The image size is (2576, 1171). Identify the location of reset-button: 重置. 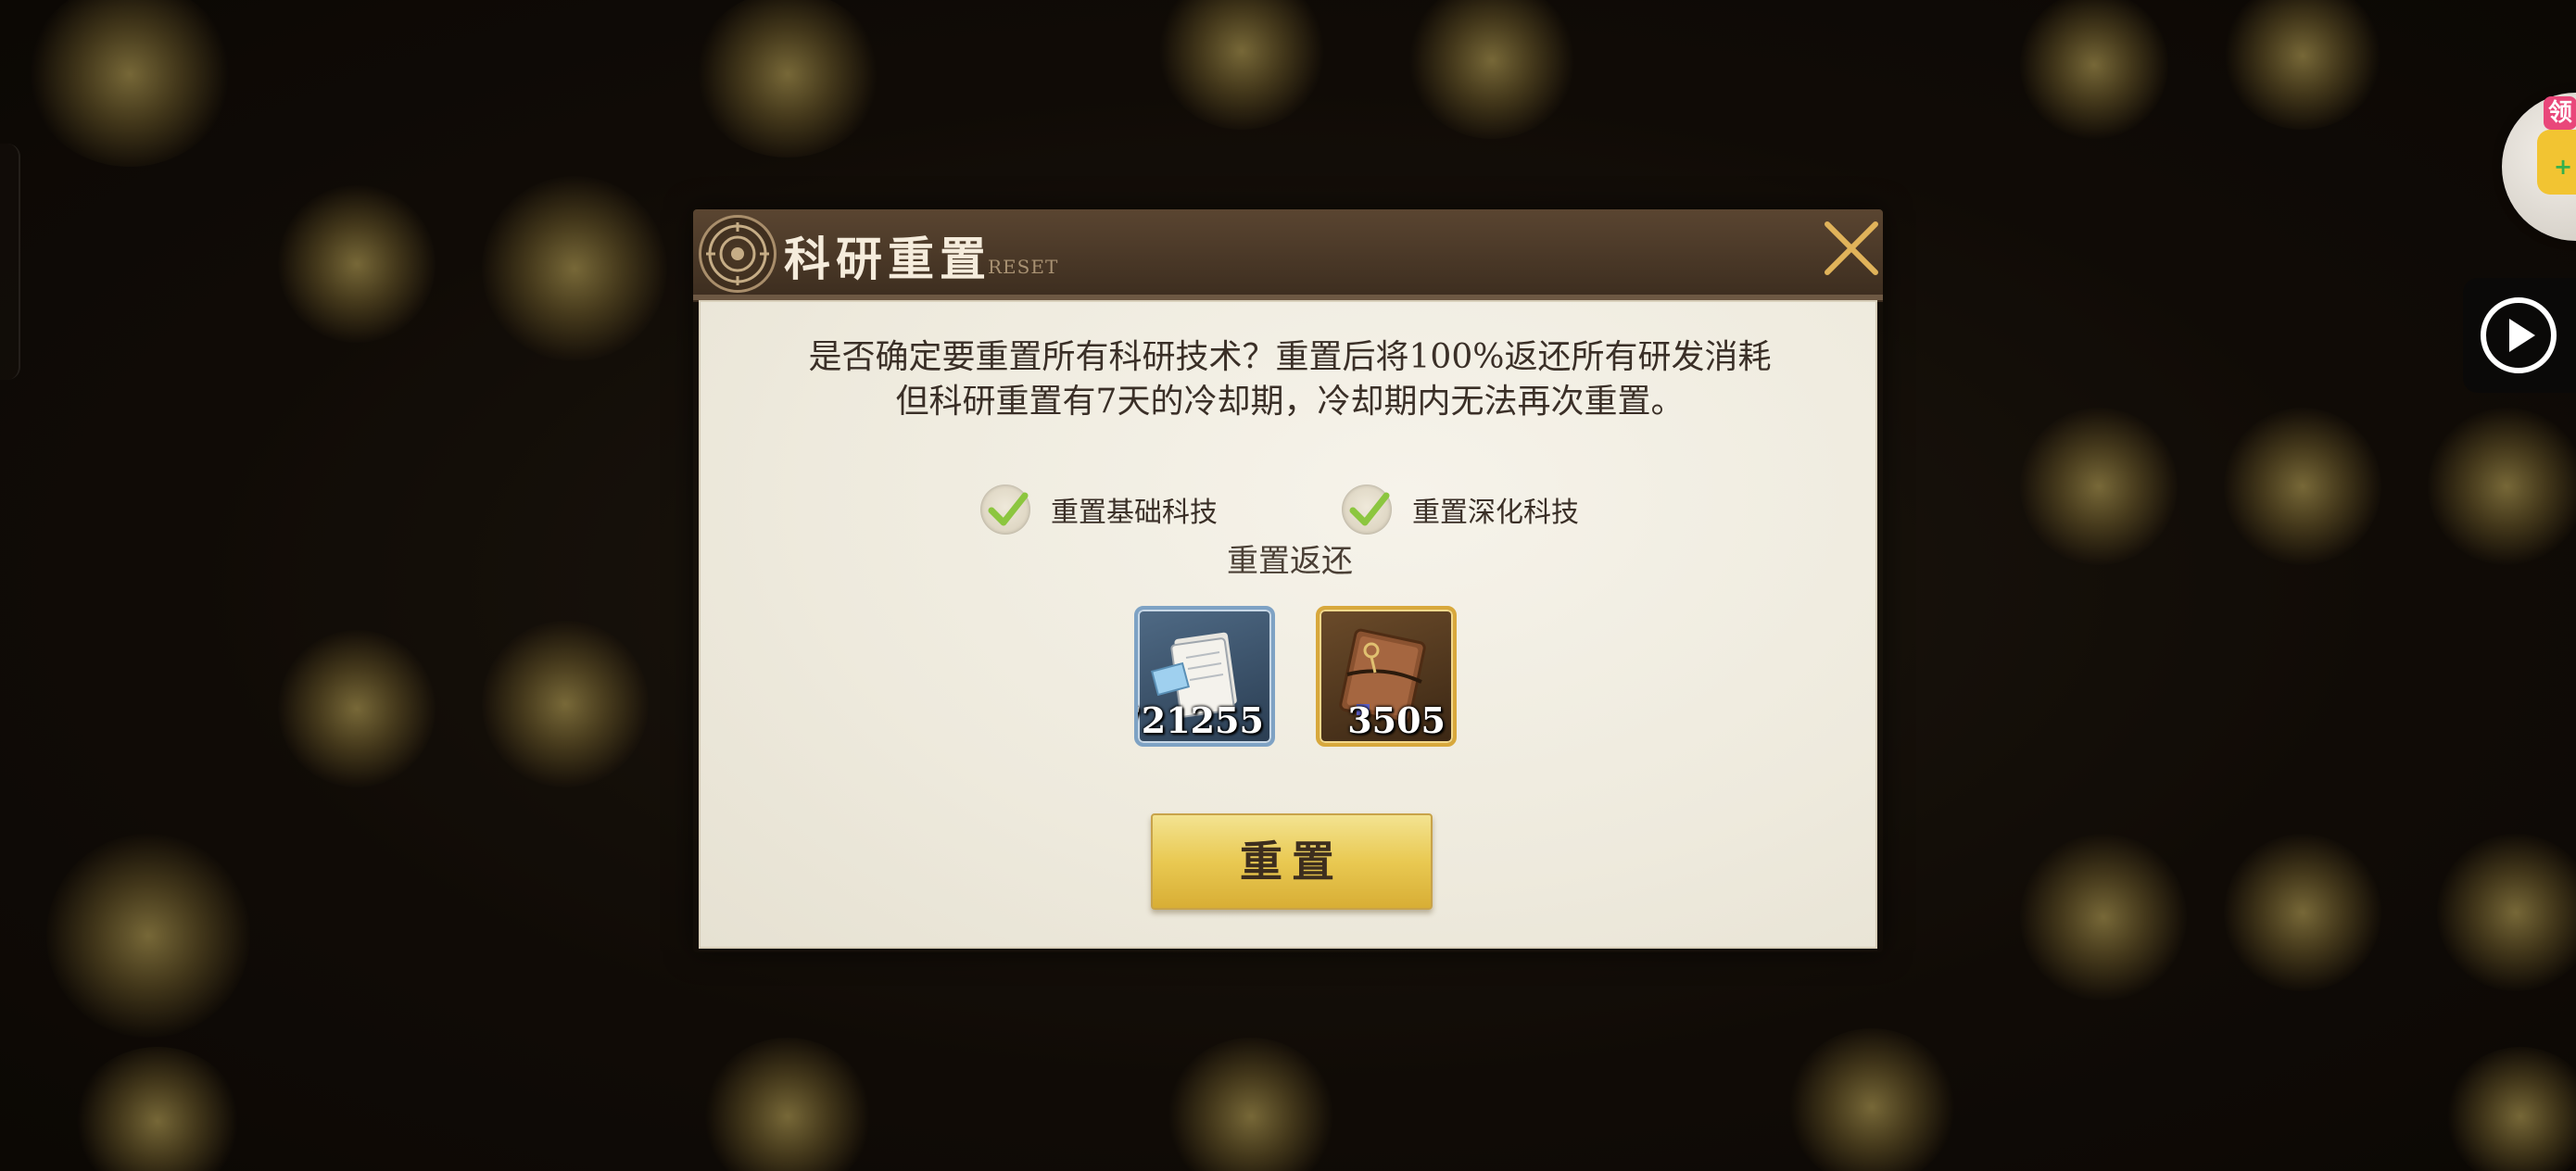
(1292, 862).